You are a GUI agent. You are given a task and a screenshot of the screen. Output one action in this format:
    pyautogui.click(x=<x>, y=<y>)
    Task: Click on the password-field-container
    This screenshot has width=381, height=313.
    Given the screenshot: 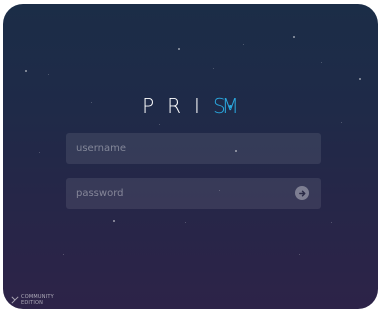 What is the action you would take?
    pyautogui.click(x=193, y=193)
    